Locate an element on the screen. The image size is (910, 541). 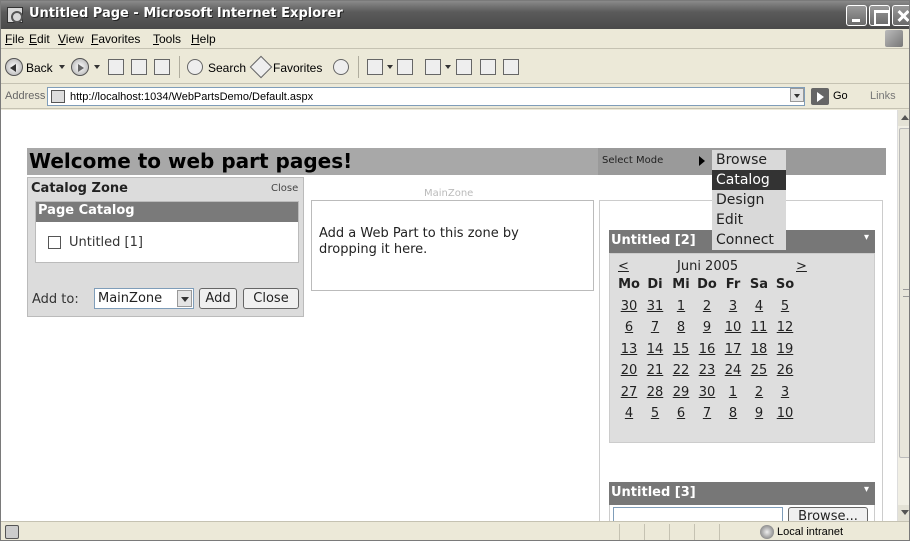
calendar-next-link: > is located at coordinates (801, 266).